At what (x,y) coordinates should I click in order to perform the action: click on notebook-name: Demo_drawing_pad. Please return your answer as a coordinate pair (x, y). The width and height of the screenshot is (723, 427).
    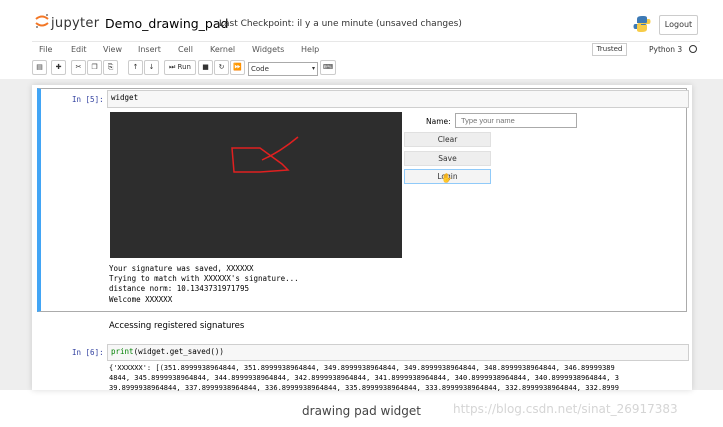
    Looking at the image, I should click on (166, 23).